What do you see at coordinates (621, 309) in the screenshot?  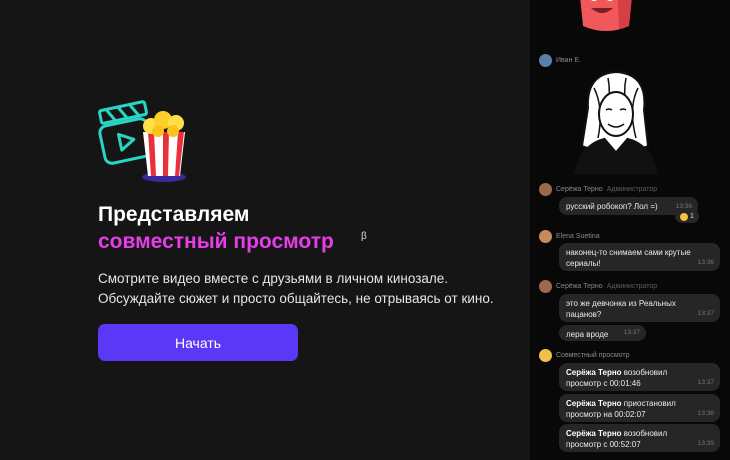 I see `message-text: это же девчонка из Реальных пацанов?` at bounding box center [621, 309].